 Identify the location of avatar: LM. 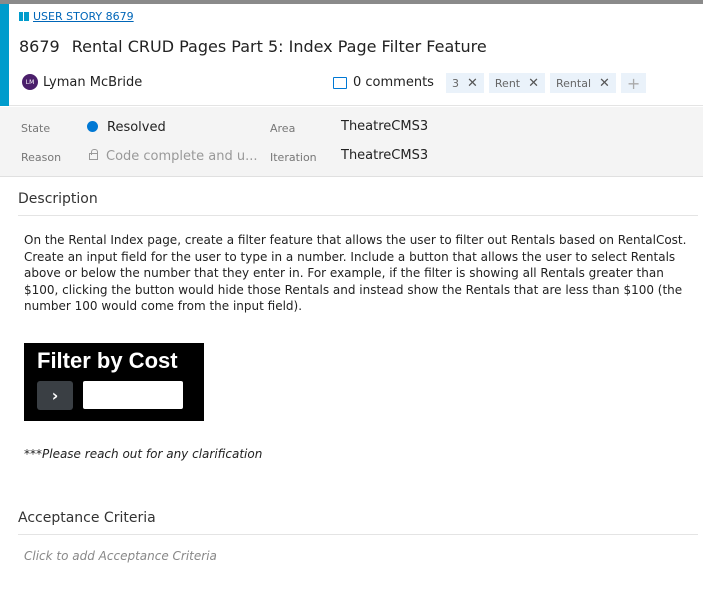
(30, 82).